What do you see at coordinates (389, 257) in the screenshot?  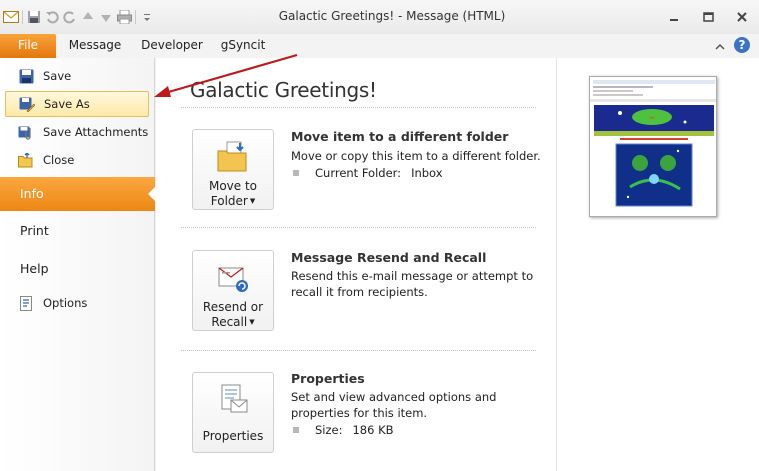 I see `resend-heading: Message Resend and Recall` at bounding box center [389, 257].